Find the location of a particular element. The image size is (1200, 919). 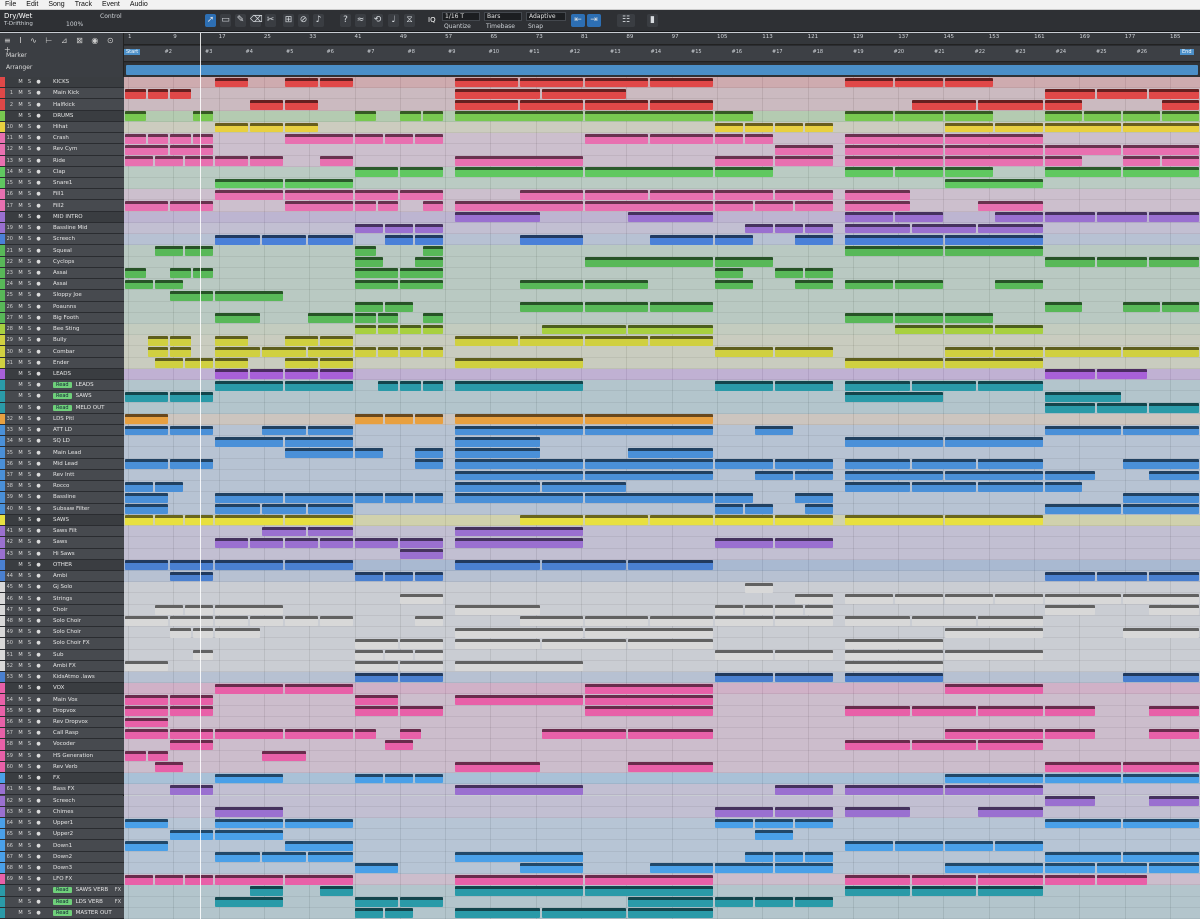

marker: #2 is located at coordinates (168, 52).